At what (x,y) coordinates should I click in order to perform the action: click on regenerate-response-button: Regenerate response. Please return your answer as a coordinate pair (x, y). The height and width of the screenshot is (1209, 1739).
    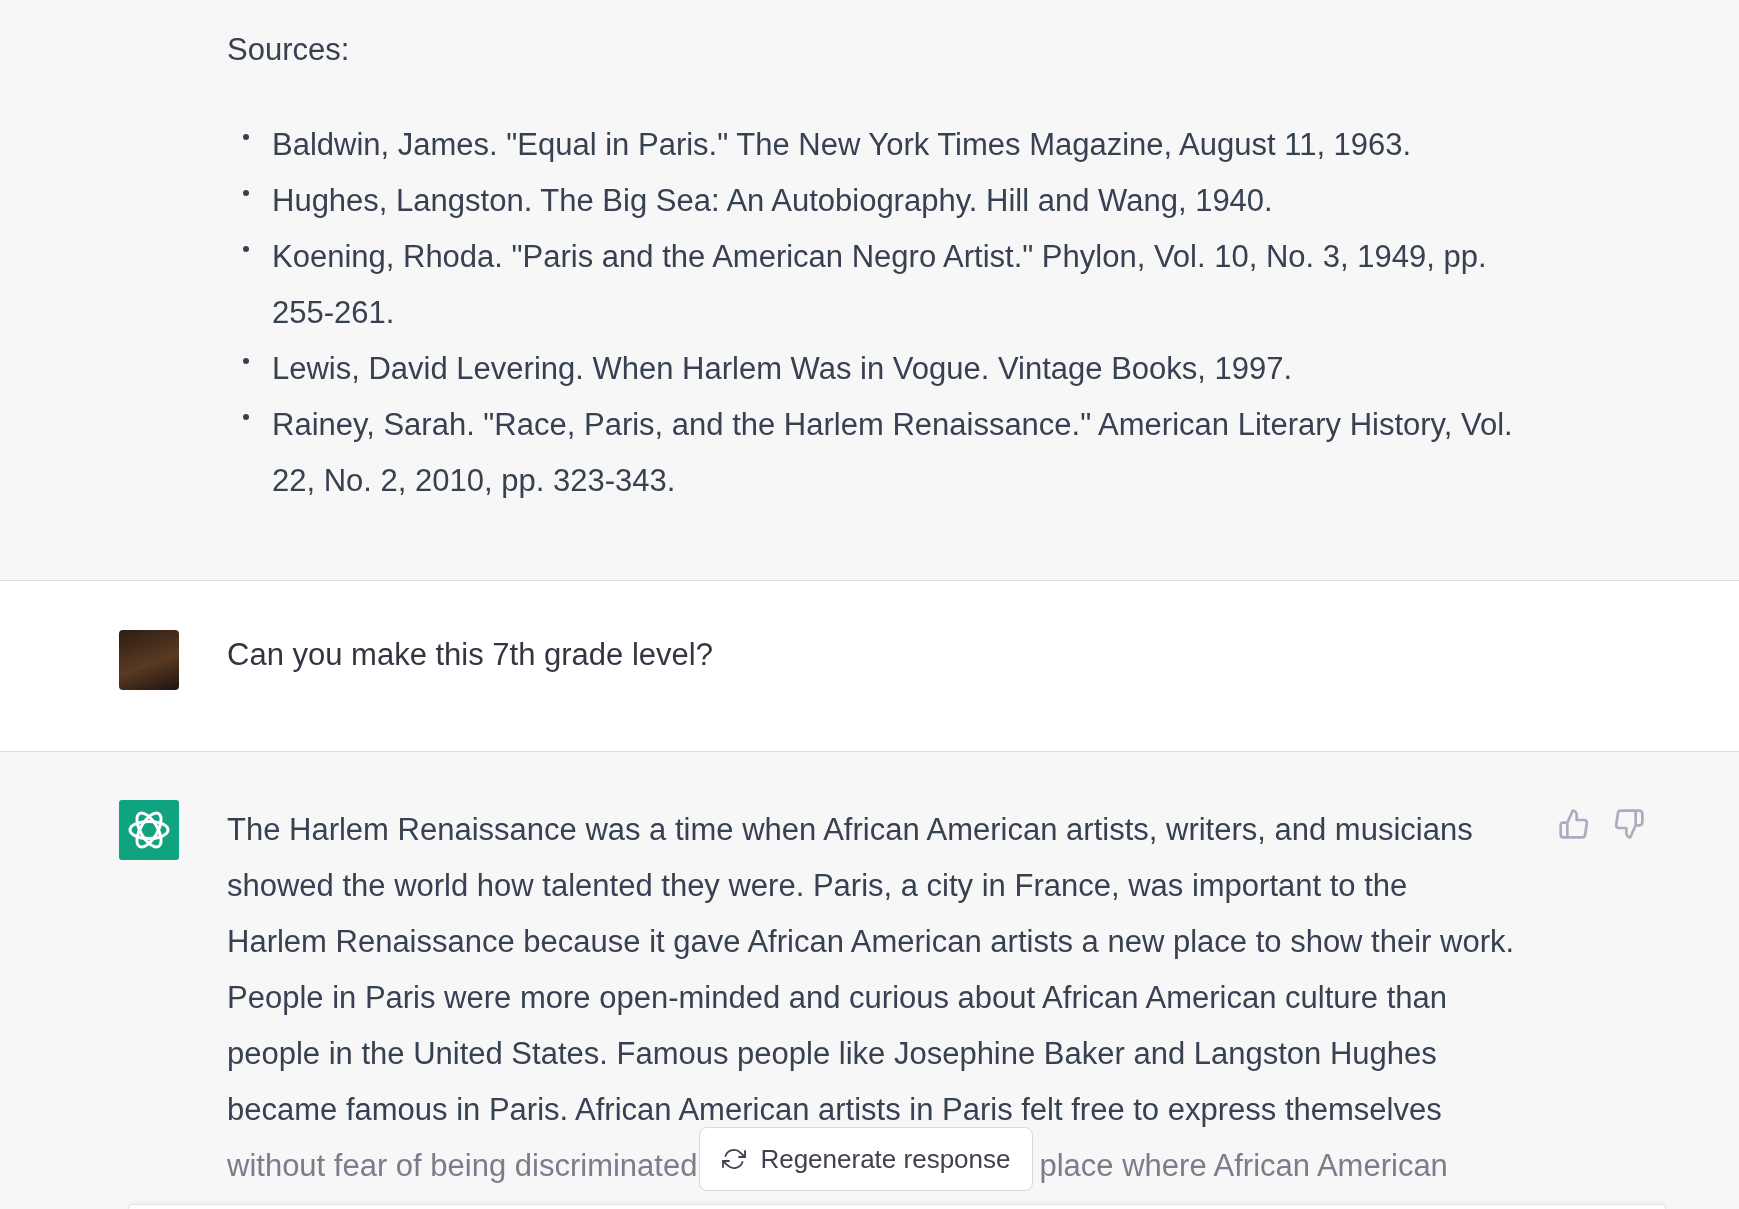
    Looking at the image, I should click on (866, 1159).